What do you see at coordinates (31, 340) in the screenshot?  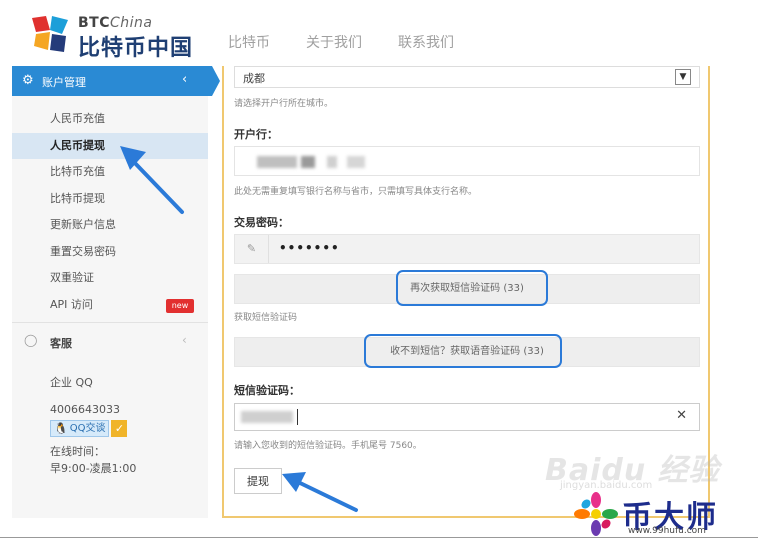 I see `chat-bubble-icon: ◯` at bounding box center [31, 340].